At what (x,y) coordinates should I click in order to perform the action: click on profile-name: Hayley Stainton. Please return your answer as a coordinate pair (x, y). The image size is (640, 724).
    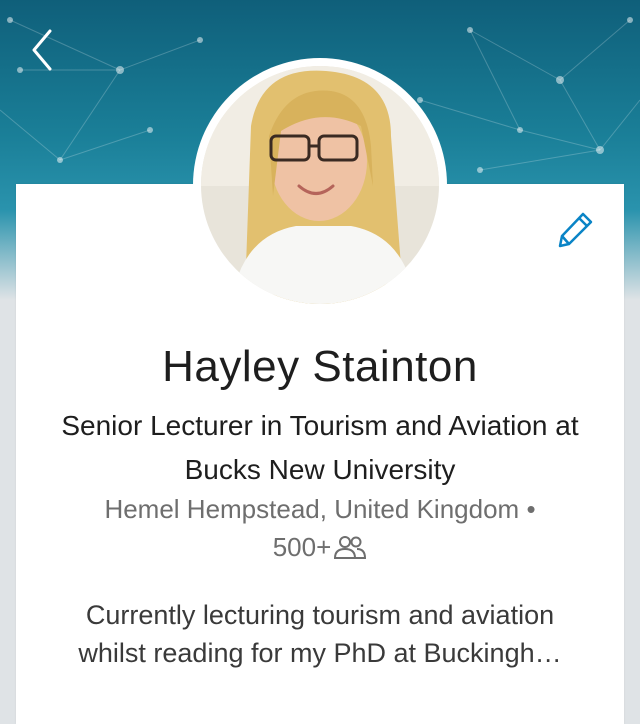
    Looking at the image, I should click on (320, 366).